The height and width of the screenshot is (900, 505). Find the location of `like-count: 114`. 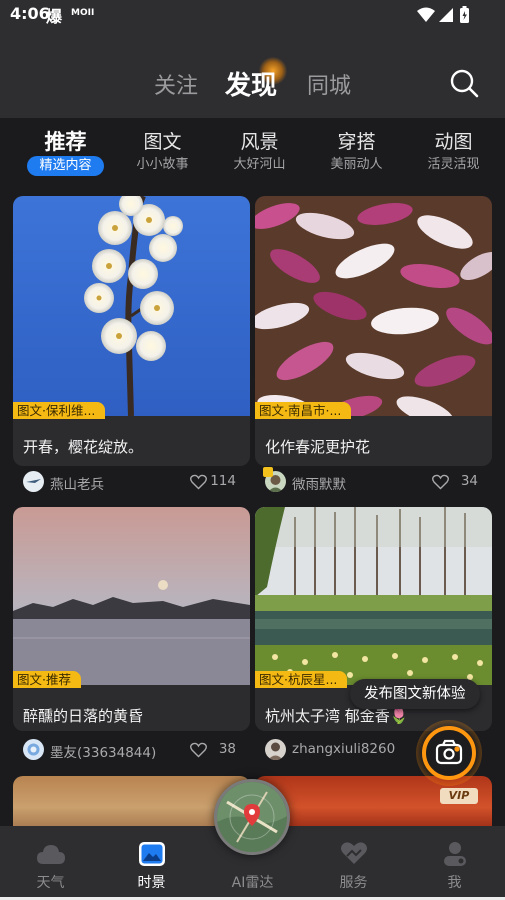

like-count: 114 is located at coordinates (223, 481).